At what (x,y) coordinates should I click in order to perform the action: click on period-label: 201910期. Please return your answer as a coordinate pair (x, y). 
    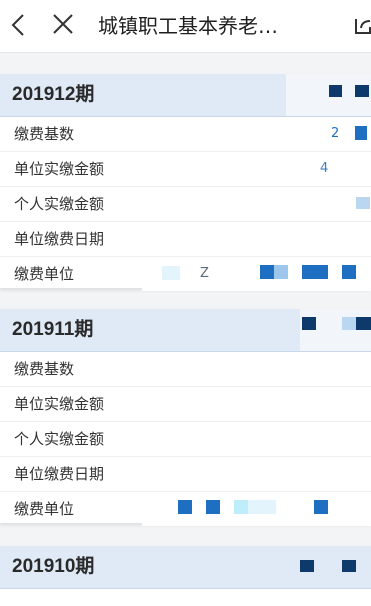
    Looking at the image, I should click on (53, 566).